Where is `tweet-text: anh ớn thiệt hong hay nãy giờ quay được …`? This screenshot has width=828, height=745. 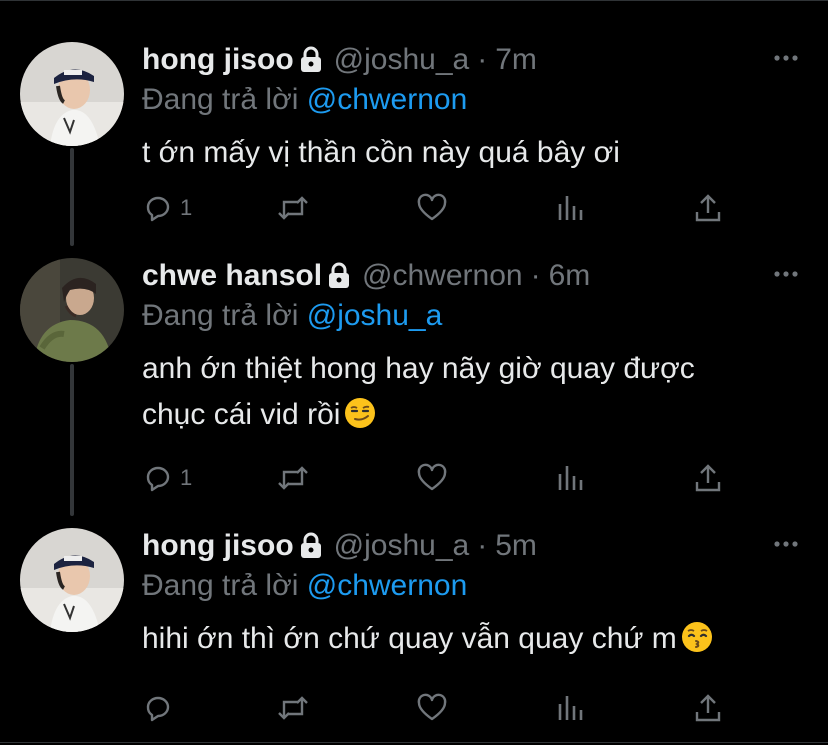 tweet-text: anh ớn thiệt hong hay nãy giờ quay được … is located at coordinates (467, 392).